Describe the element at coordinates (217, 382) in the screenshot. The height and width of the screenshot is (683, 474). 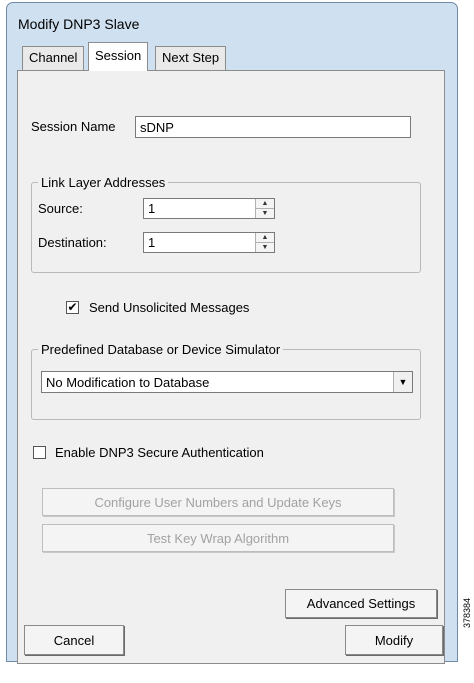
I see `database-select-value: No Modification to Database` at that location.